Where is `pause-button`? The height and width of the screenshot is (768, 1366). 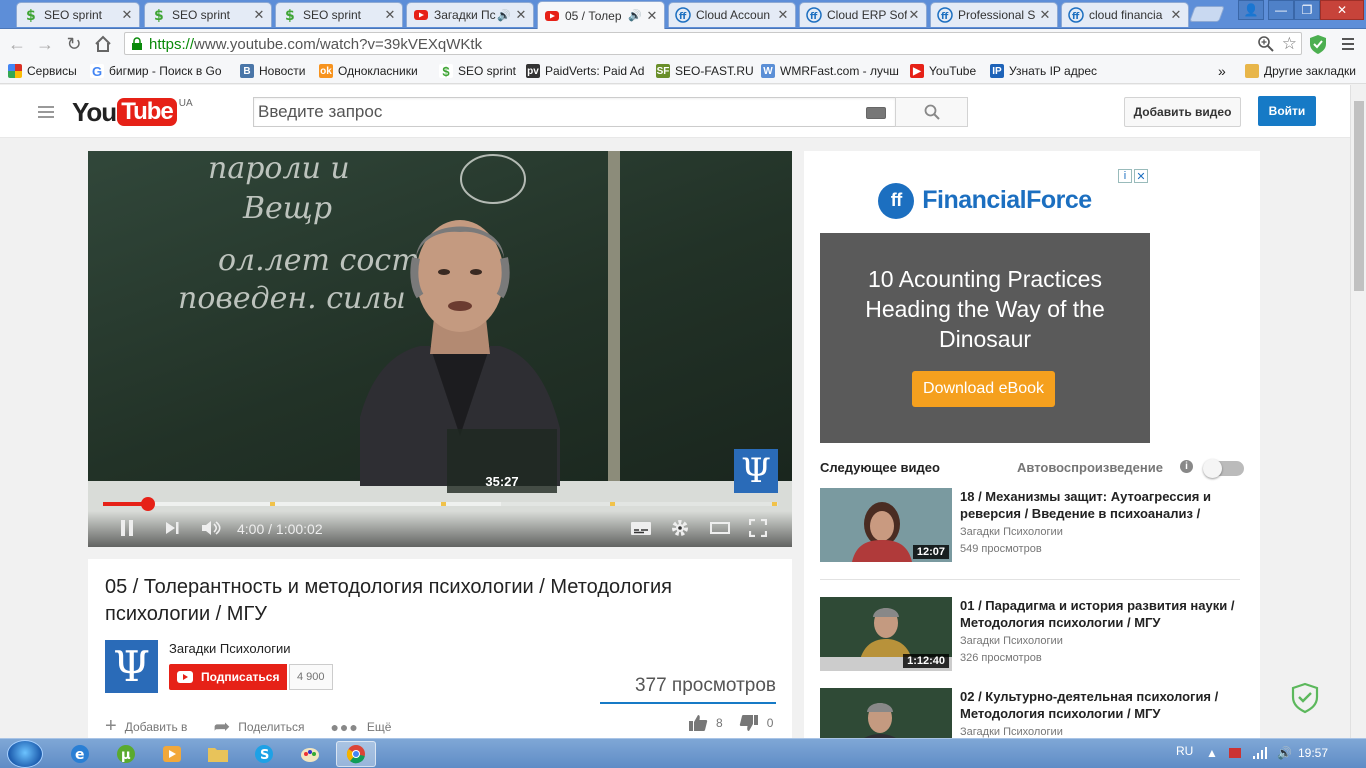
pause-button is located at coordinates (127, 528).